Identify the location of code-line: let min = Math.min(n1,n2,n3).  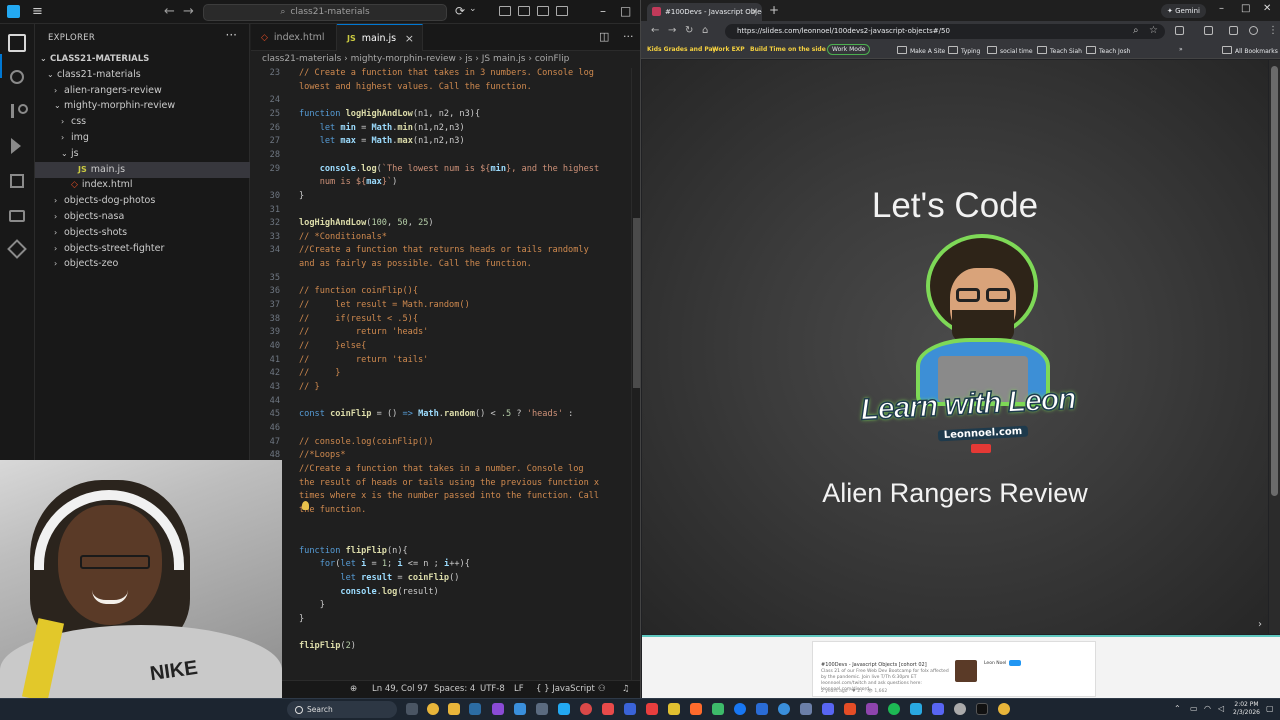
(382, 128).